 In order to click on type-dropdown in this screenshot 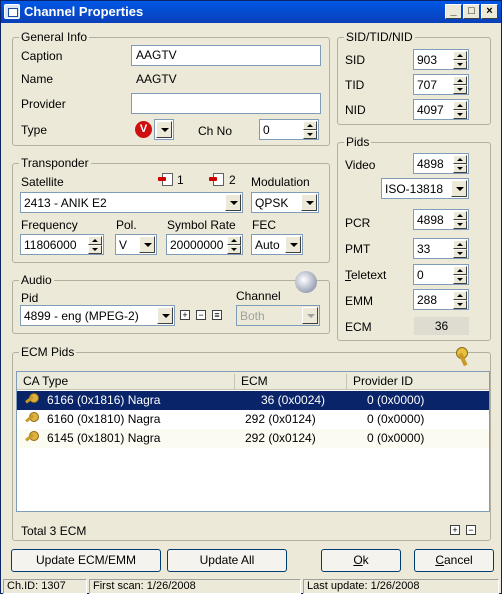, I will do `click(164, 129)`.